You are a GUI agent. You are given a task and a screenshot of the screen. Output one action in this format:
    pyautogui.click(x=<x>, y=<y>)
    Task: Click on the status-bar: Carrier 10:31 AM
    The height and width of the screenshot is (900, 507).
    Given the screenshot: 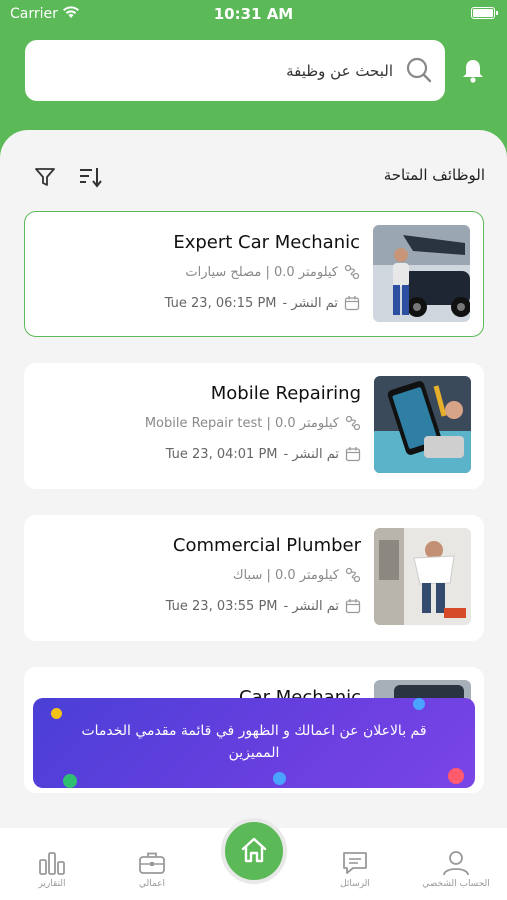 What is the action you would take?
    pyautogui.click(x=253, y=14)
    